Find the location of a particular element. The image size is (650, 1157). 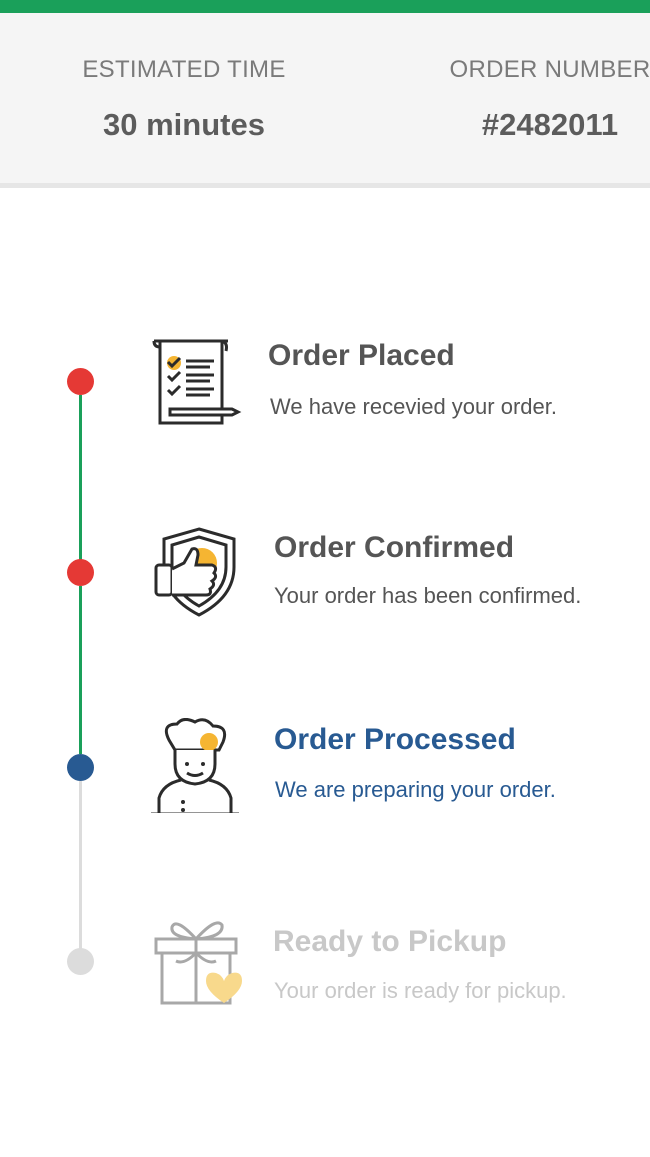

step-description: We have recevied your order. is located at coordinates (413, 406).